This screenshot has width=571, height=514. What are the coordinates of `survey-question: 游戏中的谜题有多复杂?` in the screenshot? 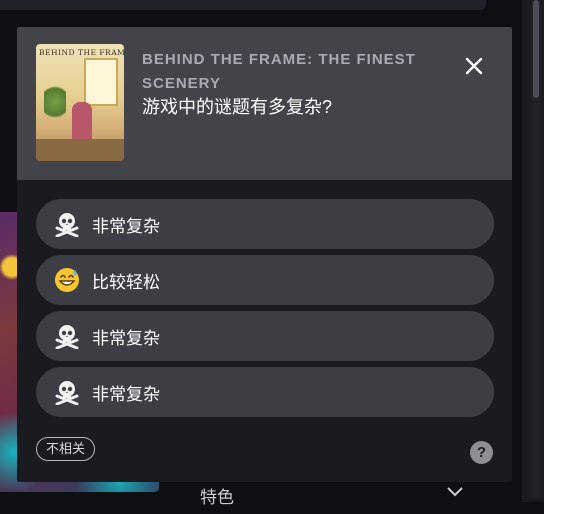 It's located at (237, 107).